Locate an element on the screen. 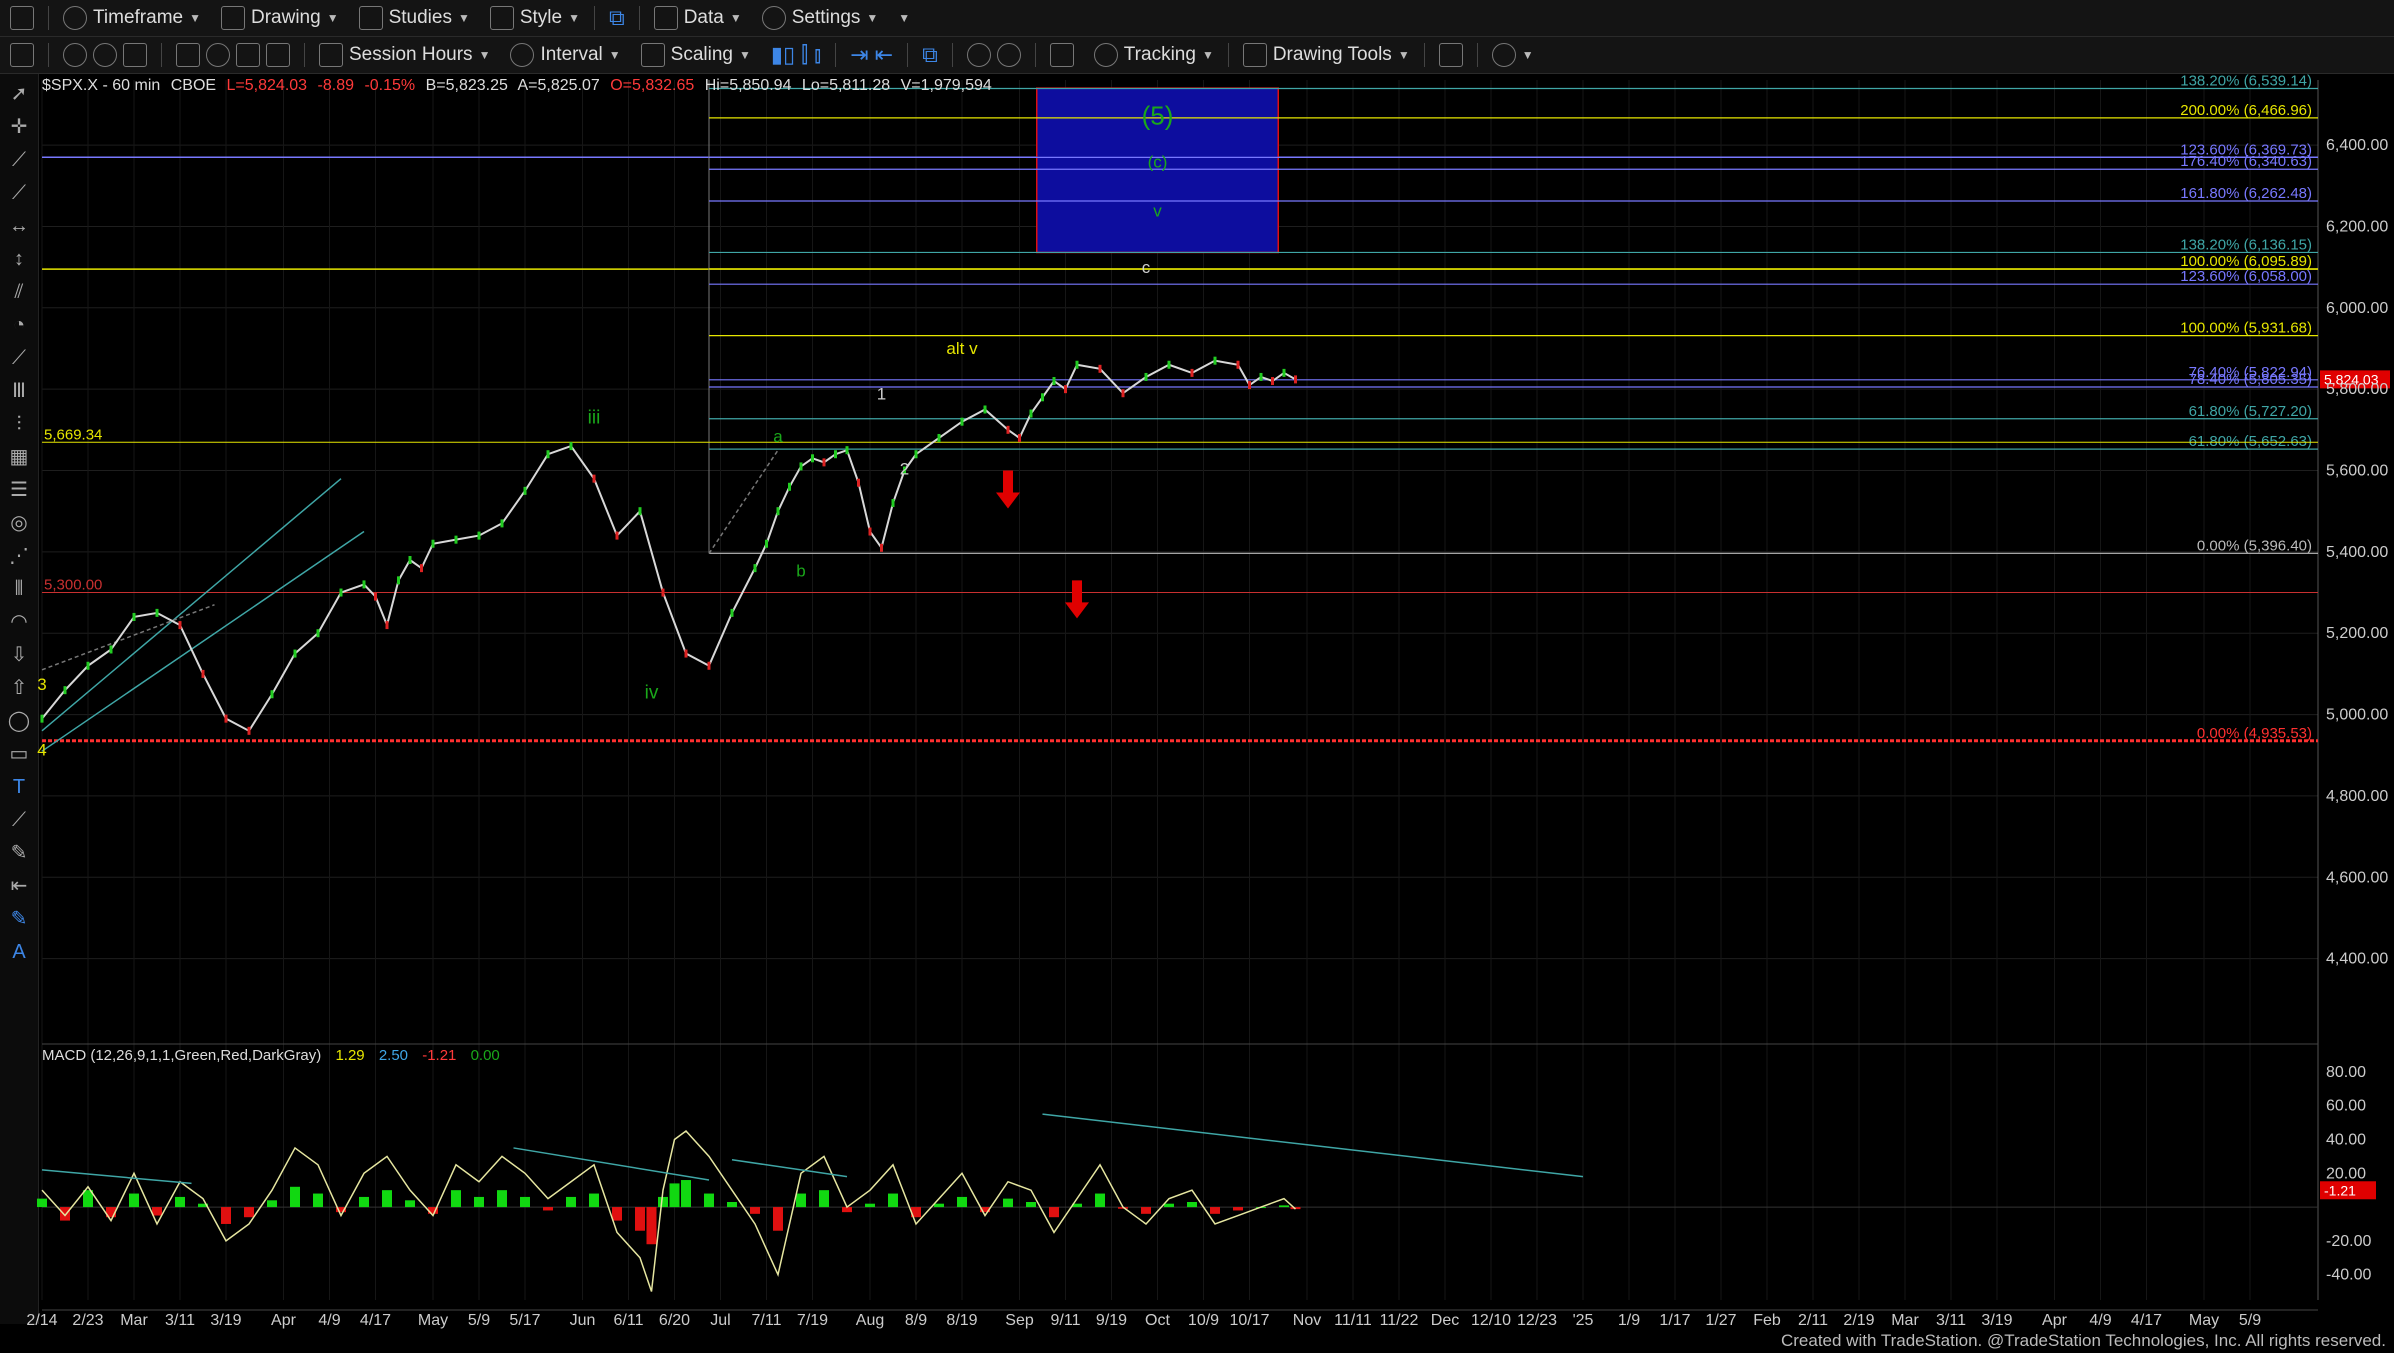  macd-value-1: 1.29 is located at coordinates (349, 1055).